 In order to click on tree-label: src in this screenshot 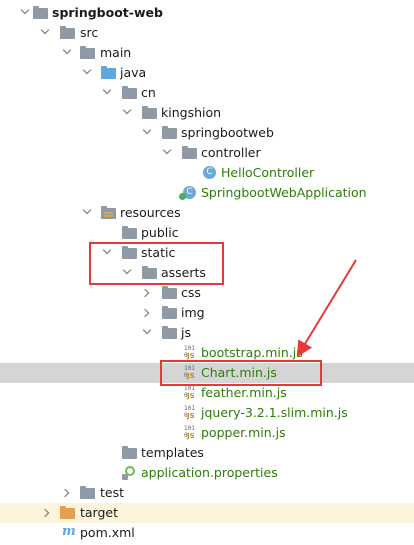, I will do `click(89, 32)`.